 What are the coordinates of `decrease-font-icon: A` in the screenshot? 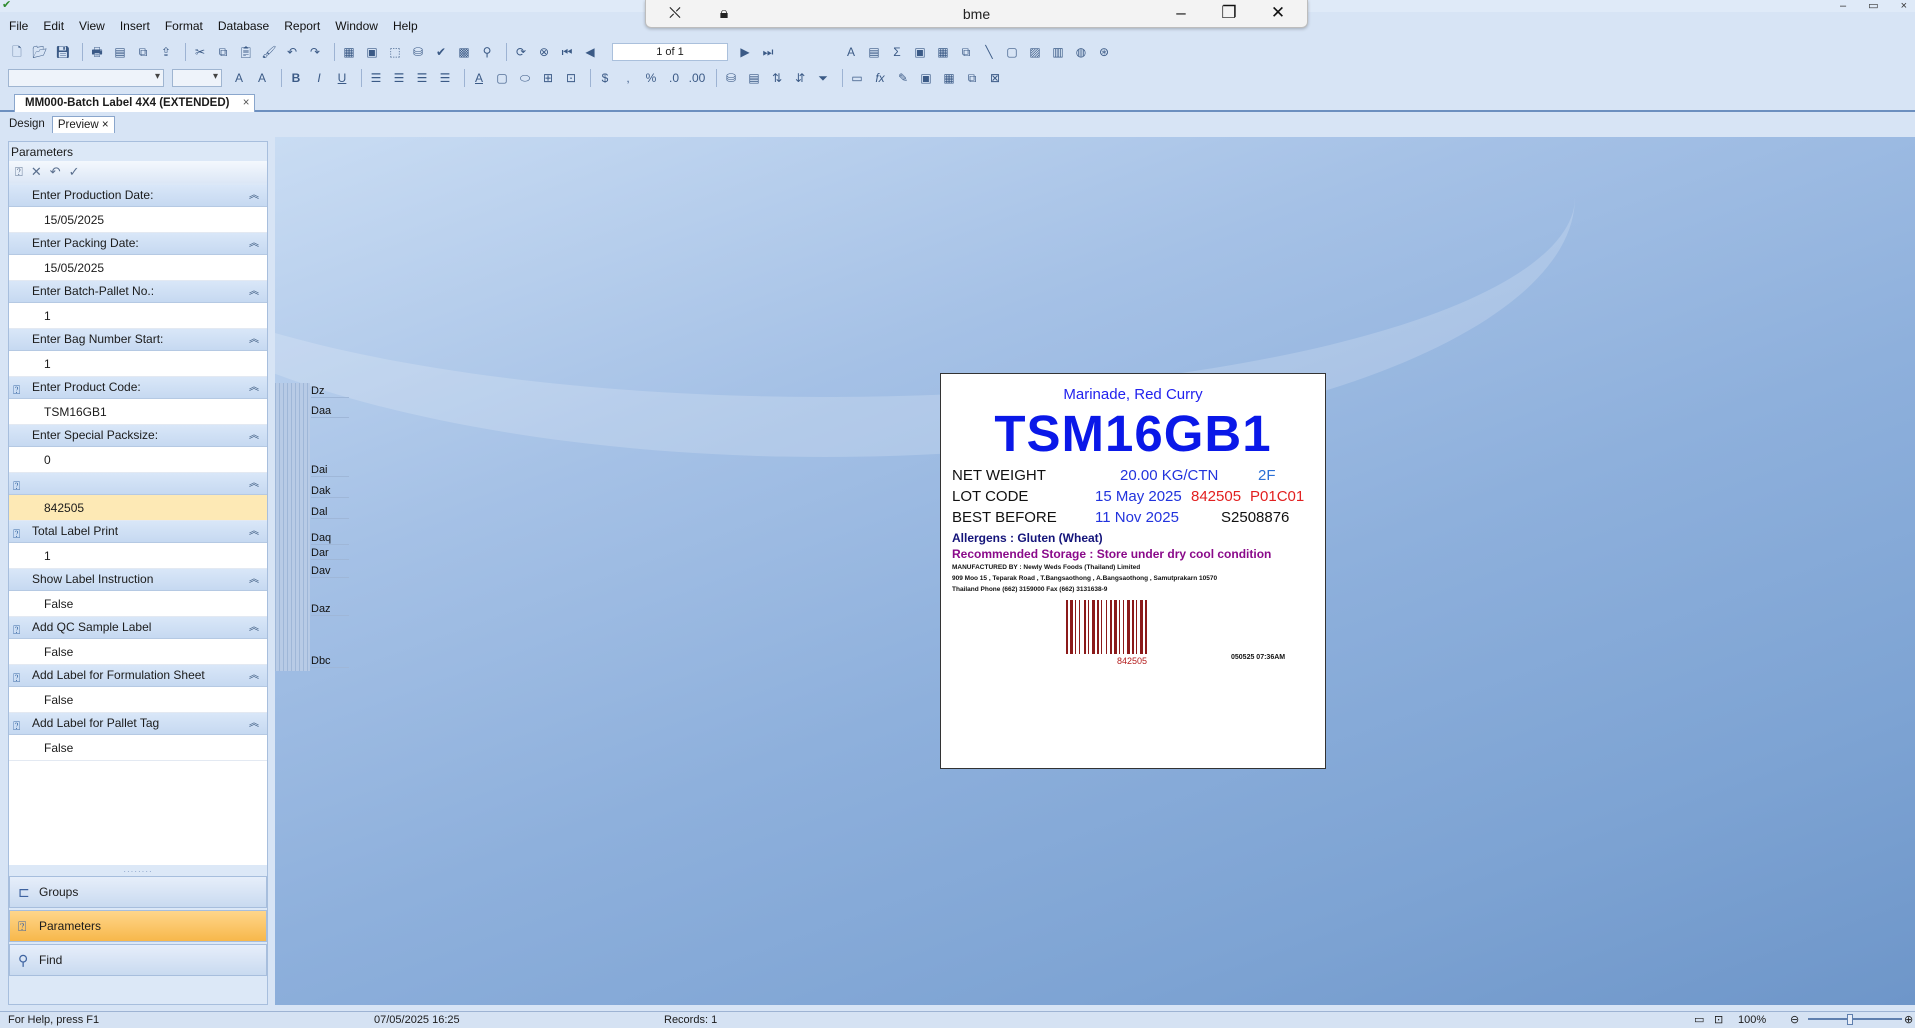 It's located at (262, 78).